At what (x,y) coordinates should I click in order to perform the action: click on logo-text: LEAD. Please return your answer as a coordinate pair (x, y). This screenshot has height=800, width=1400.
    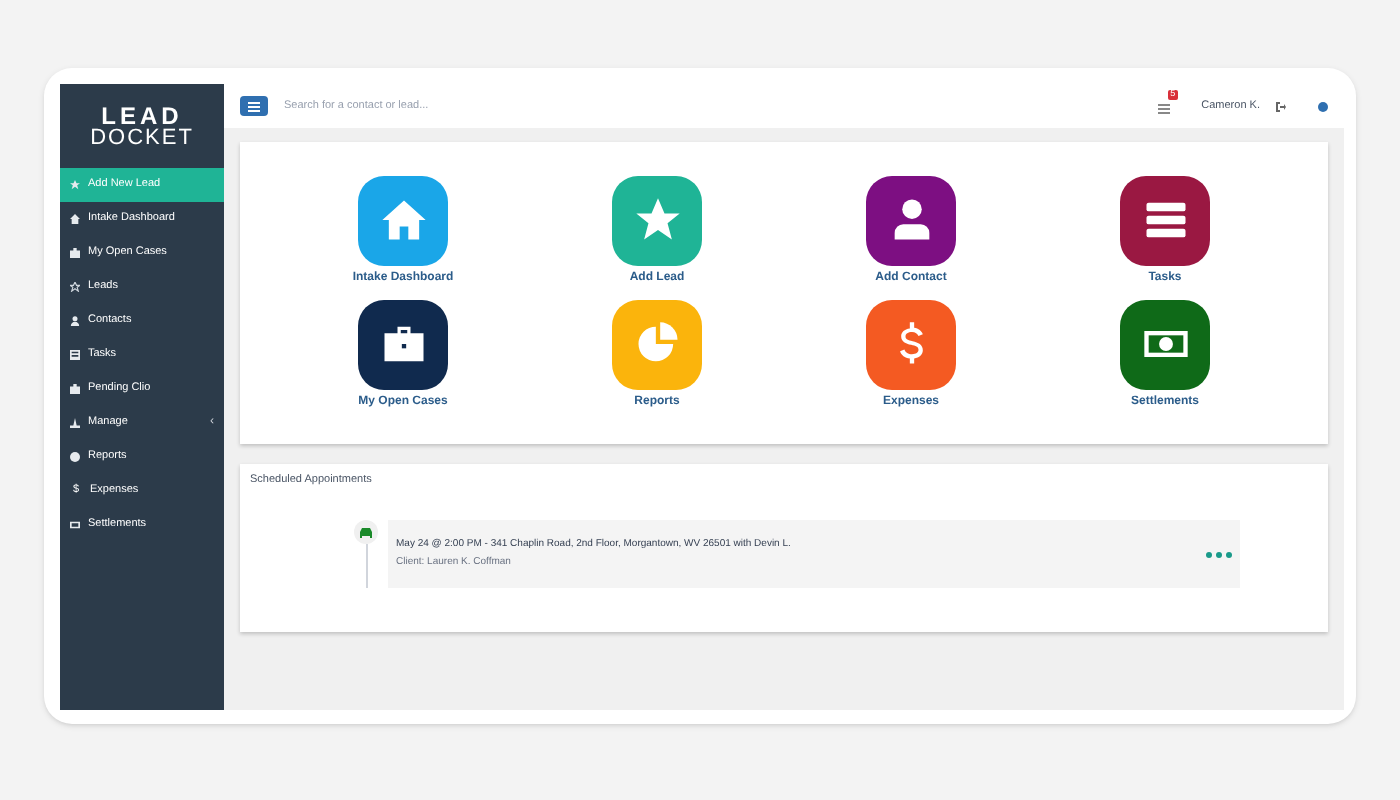
    Looking at the image, I should click on (142, 115).